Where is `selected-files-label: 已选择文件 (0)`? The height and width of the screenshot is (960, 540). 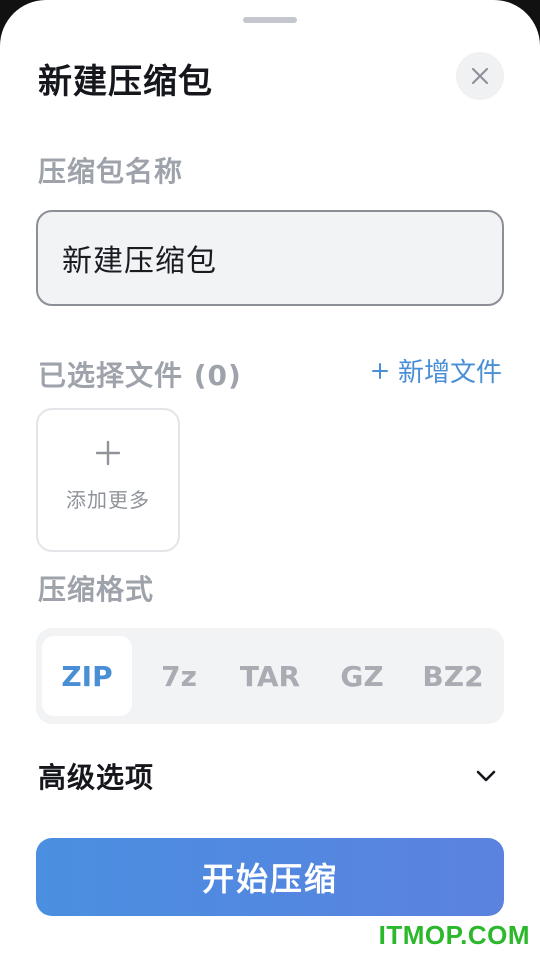
selected-files-label: 已选择文件 (0) is located at coordinates (140, 375).